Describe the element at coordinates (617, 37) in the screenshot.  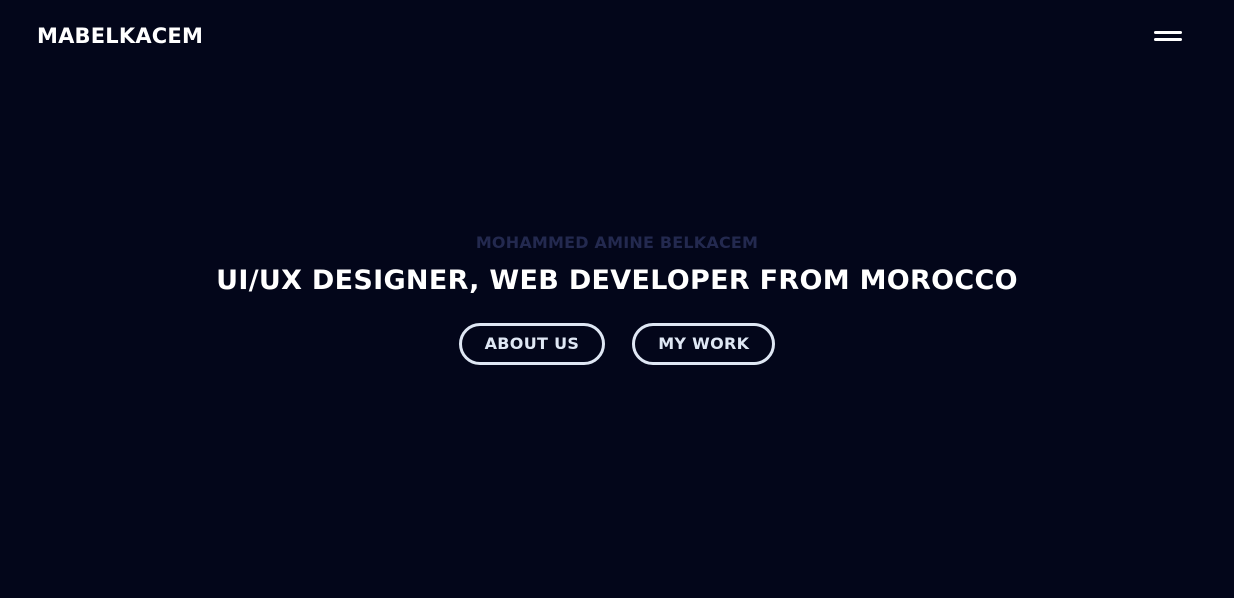
I see `site-header: MABELKACEM` at that location.